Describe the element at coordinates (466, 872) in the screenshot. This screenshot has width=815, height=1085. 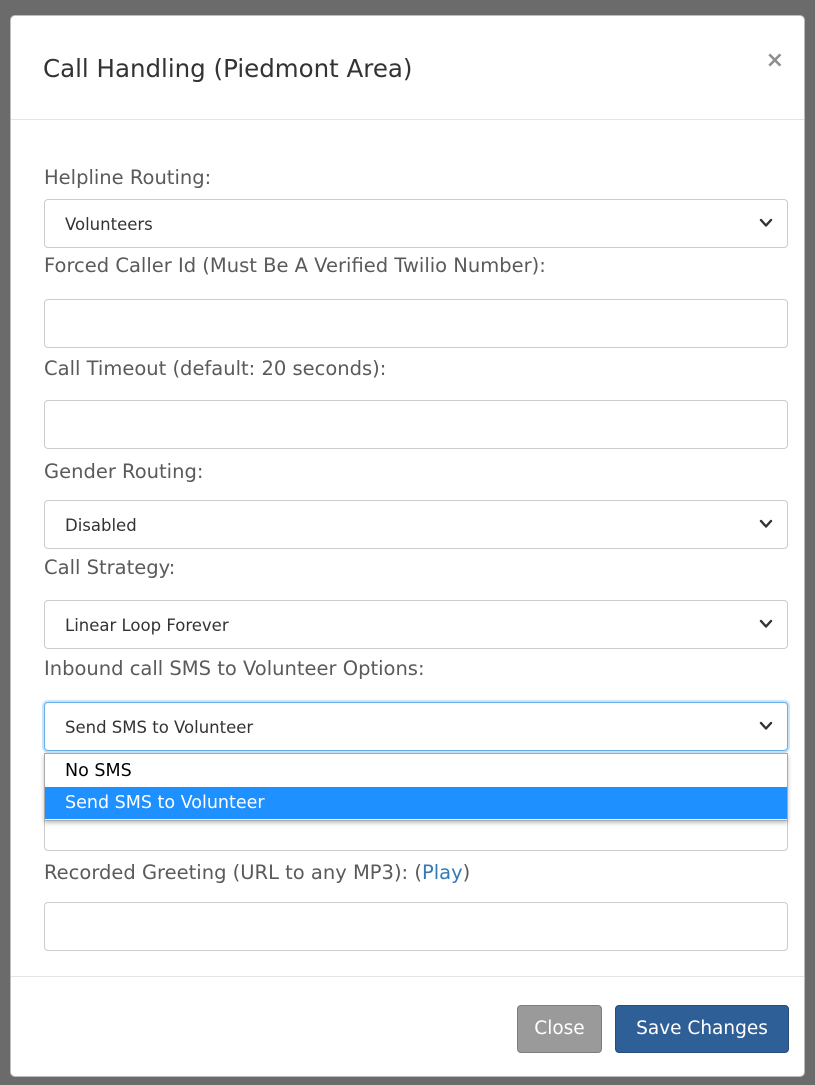
I see `recorded-greeting-label-suffix: )` at that location.